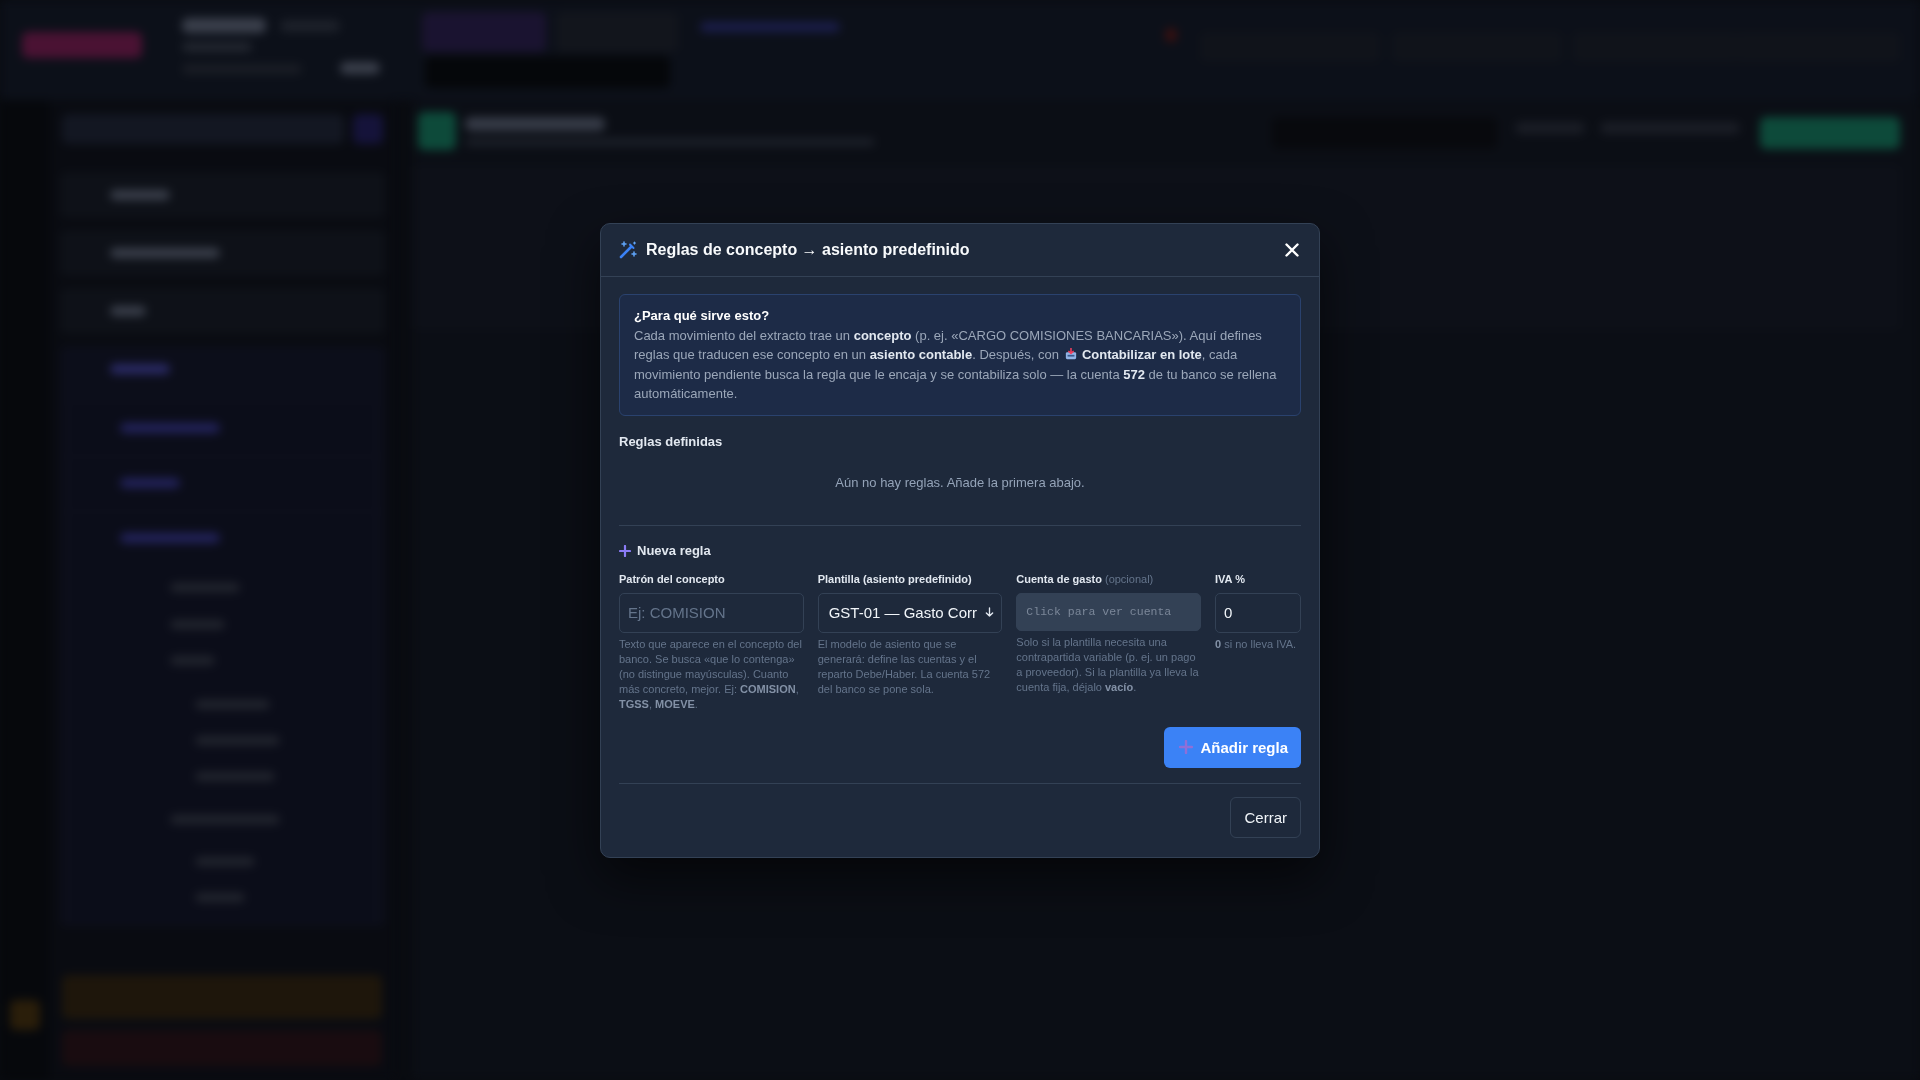 This screenshot has width=1920, height=1080. I want to click on help-text: El modelo de asiento que se generará: define las cuentas y el reparto Debe/Haber. La cuenta 572 del banco se pone sola., so click(904, 666).